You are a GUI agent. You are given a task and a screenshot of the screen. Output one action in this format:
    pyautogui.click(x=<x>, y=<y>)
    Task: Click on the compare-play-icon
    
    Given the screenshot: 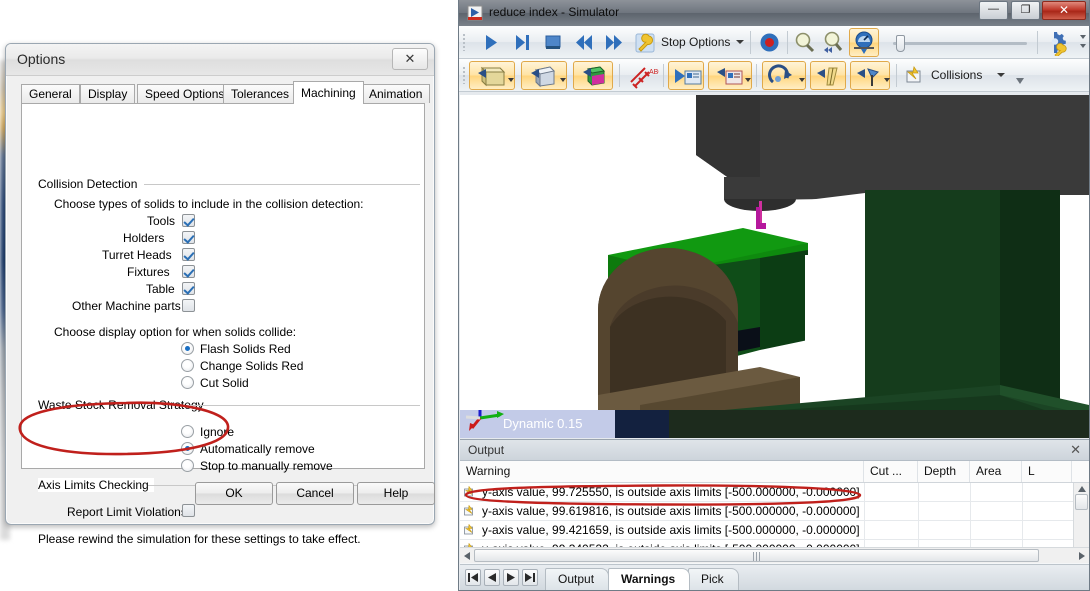 What is the action you would take?
    pyautogui.click(x=688, y=77)
    